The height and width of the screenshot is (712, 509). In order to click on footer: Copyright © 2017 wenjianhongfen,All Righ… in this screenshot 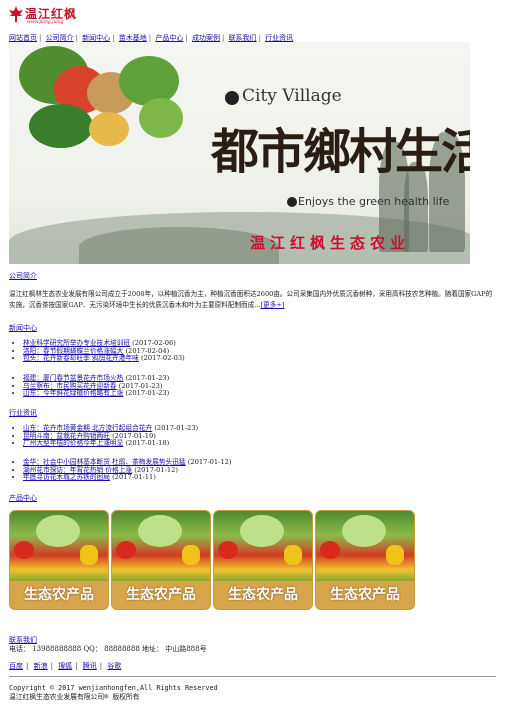, I will do `click(113, 693)`.